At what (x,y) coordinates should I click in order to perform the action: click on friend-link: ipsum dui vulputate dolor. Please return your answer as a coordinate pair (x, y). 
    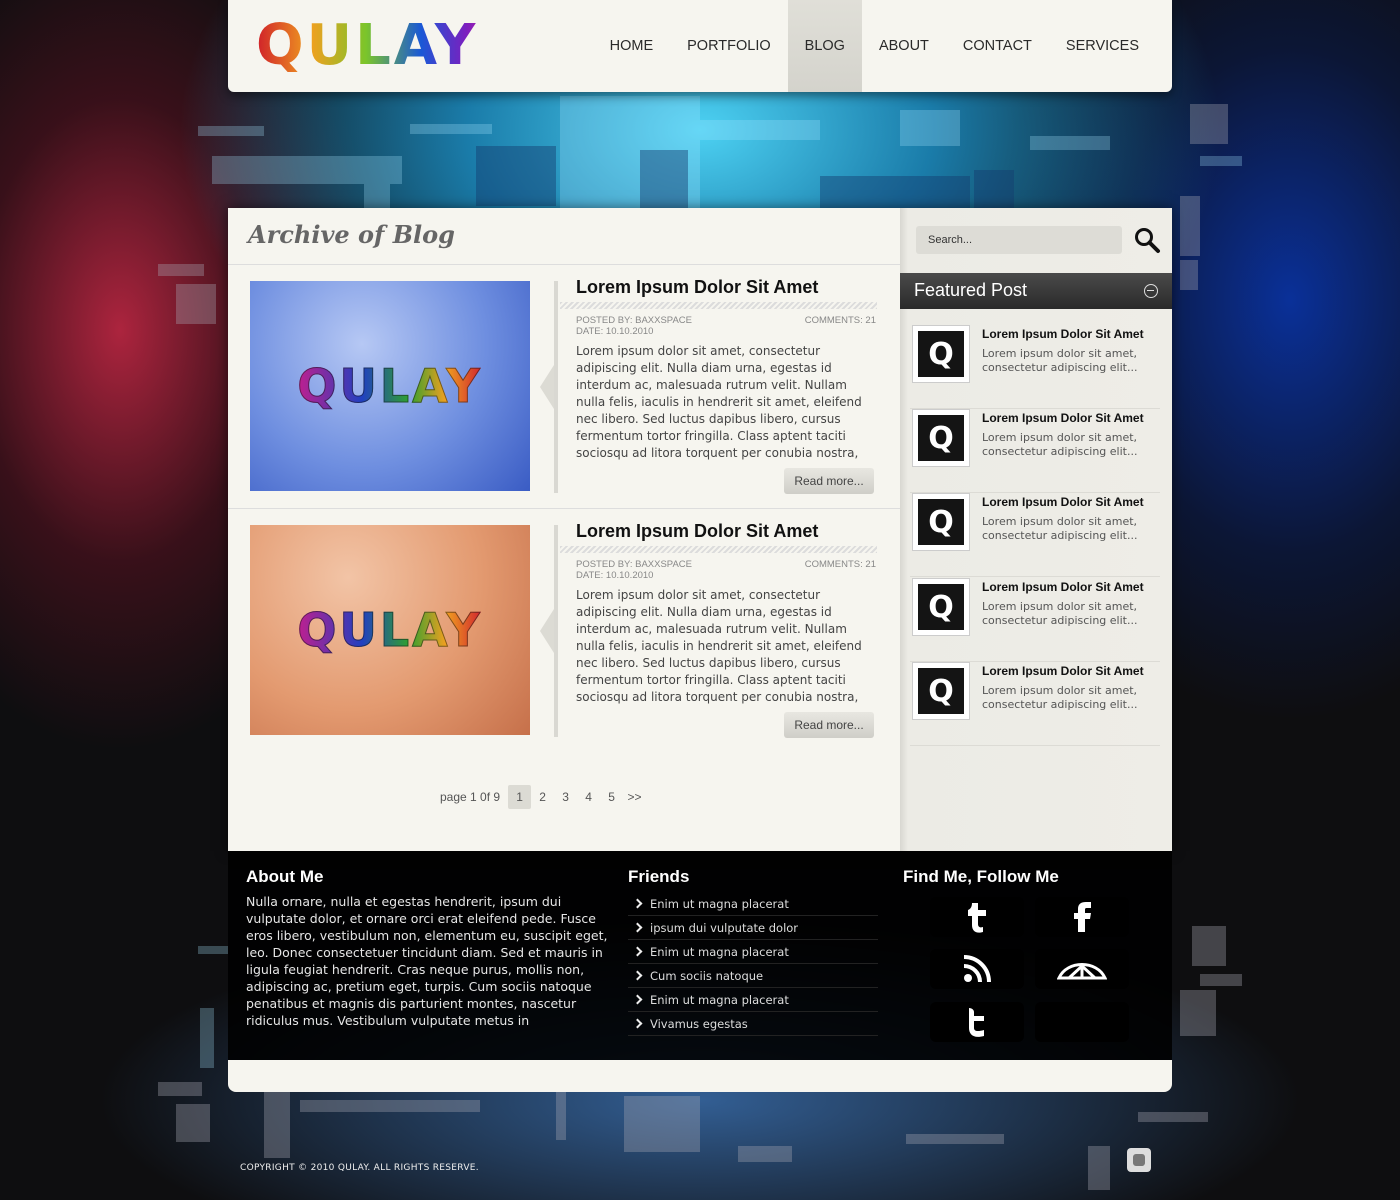
    Looking at the image, I should click on (753, 928).